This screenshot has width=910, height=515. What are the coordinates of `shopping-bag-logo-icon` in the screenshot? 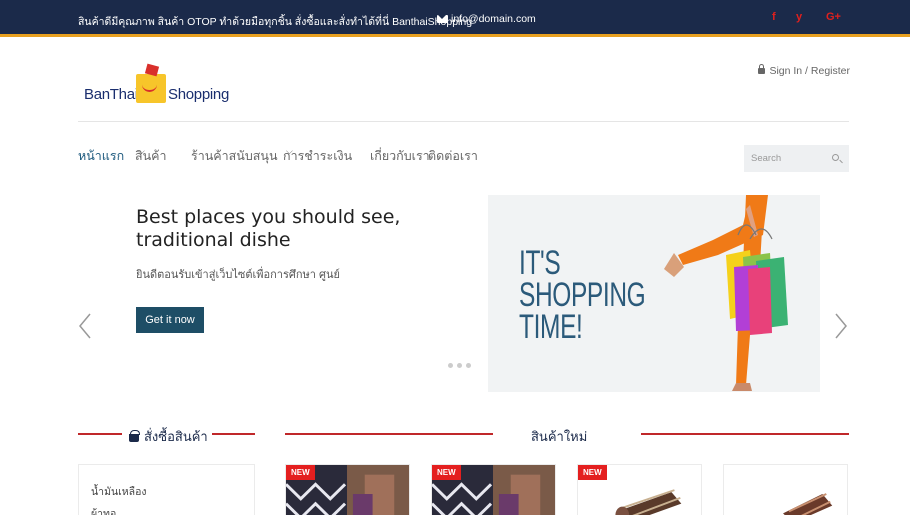 It's located at (151, 88).